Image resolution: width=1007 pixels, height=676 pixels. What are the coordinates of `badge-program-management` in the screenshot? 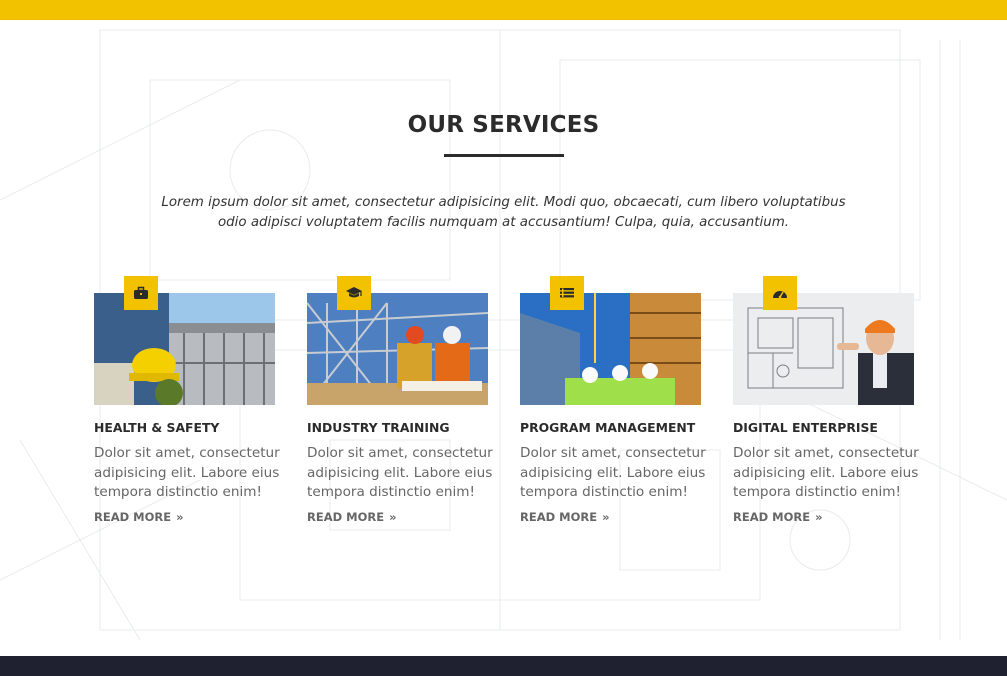 It's located at (567, 293).